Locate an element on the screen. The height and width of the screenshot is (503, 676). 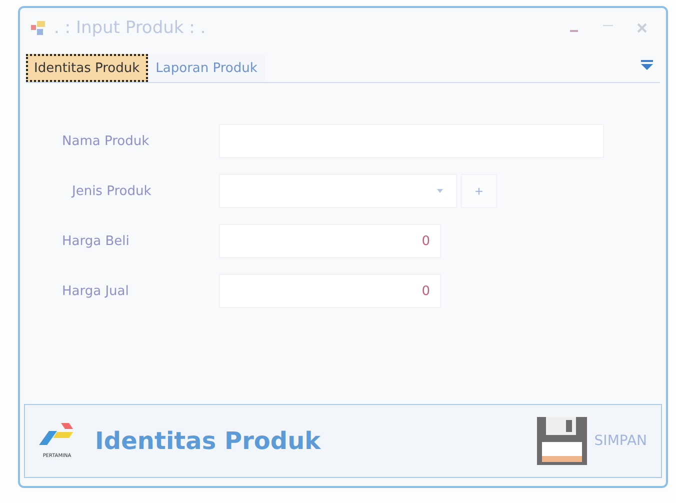
app-icon is located at coordinates (38, 28).